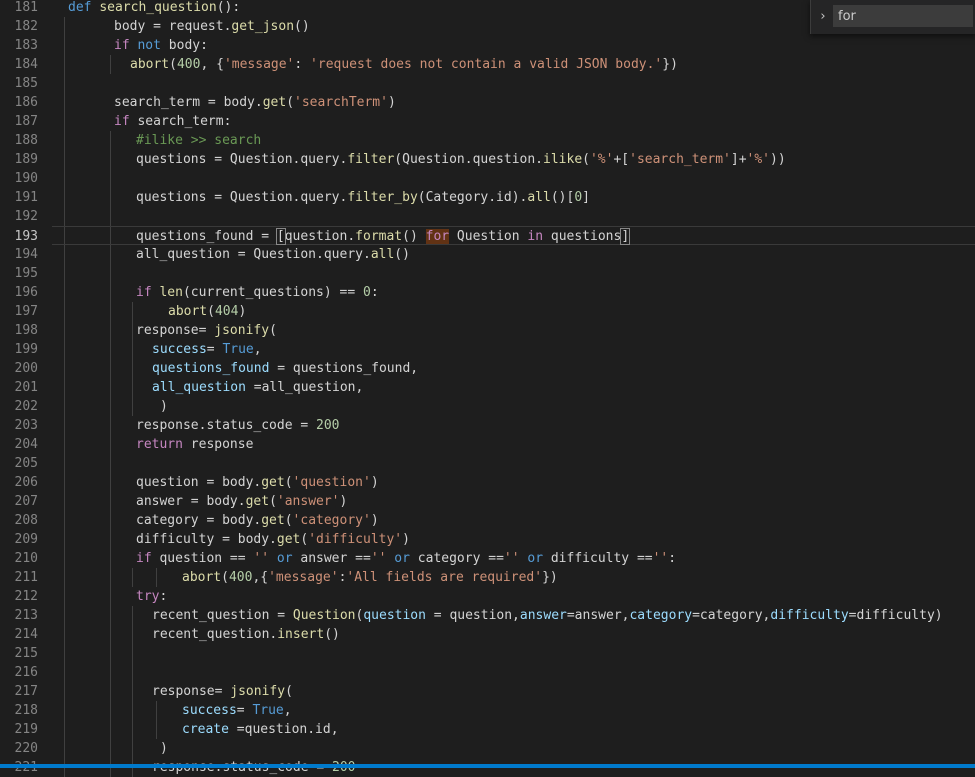  Describe the element at coordinates (191, 691) in the screenshot. I see `code-token: response=` at that location.